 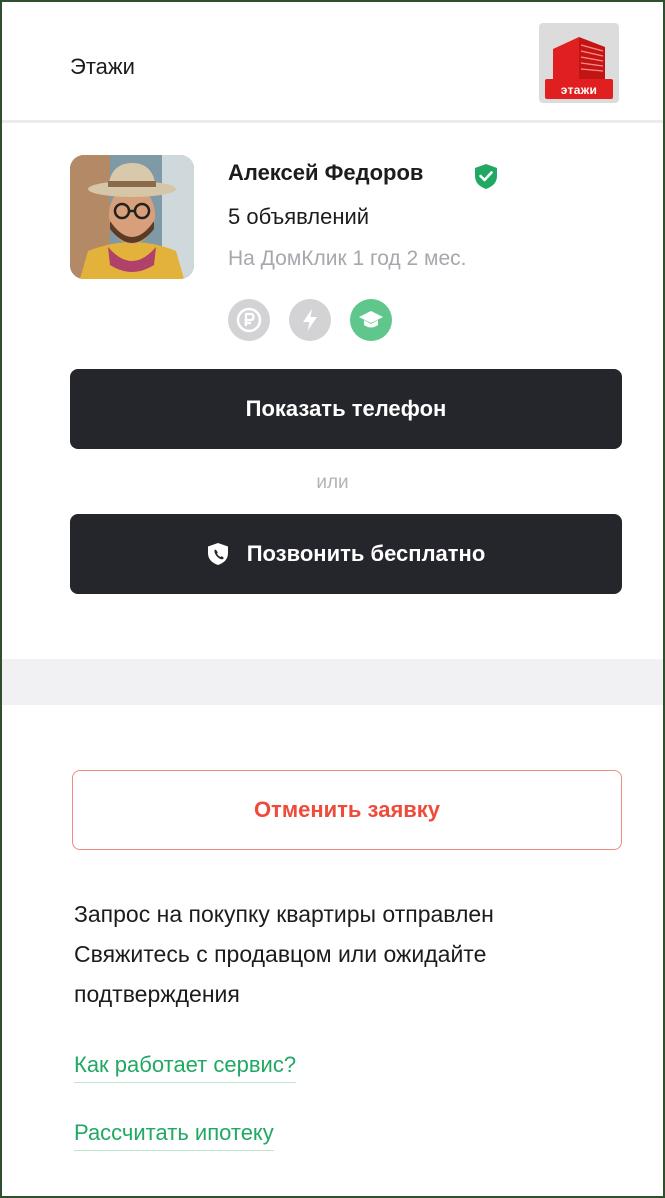 I want to click on listings-count: 5 объявлений, so click(x=299, y=216).